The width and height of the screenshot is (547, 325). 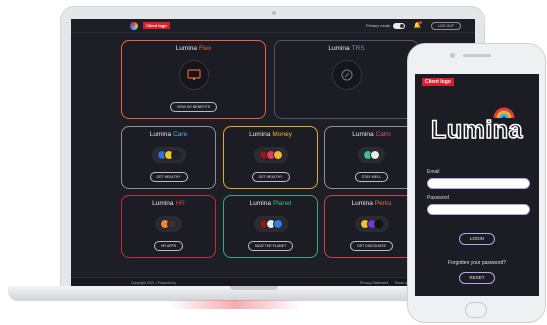 What do you see at coordinates (371, 177) in the screenshot?
I see `stay-well-button: STAY WELL` at bounding box center [371, 177].